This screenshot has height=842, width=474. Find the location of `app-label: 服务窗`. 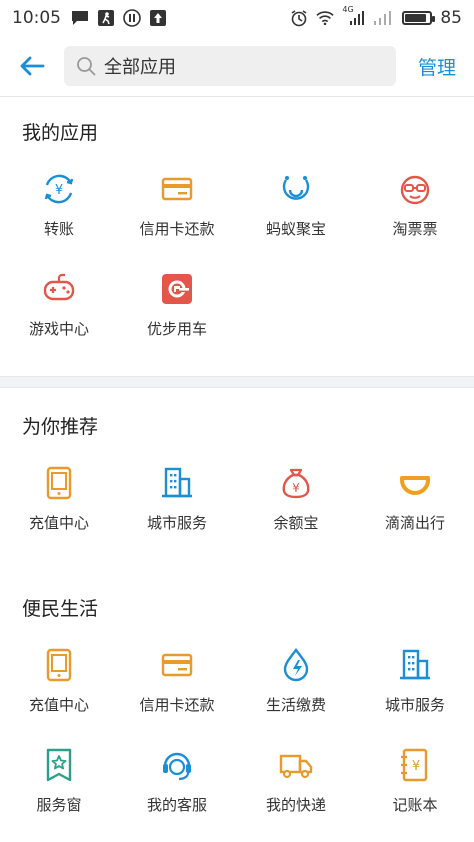

app-label: 服务窗 is located at coordinates (59, 805).